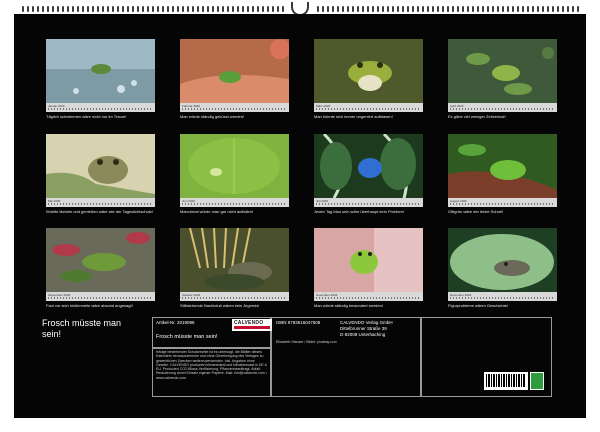 The height and width of the screenshot is (432, 600). Describe the element at coordinates (234, 296) in the screenshot. I see `calendar-strip: Oktober 2026` at that location.